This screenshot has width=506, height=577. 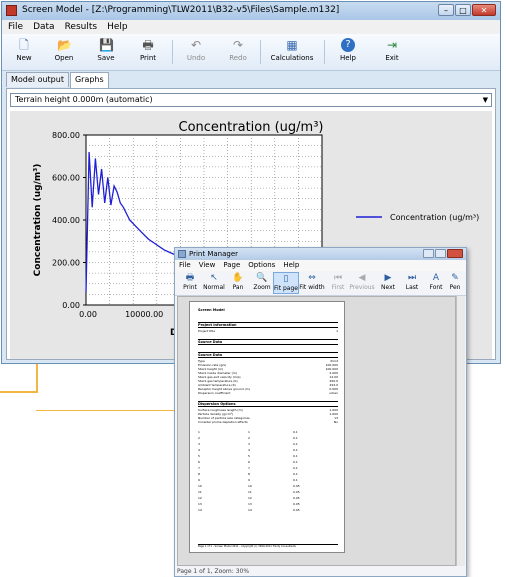 I want to click on page-data-value: urban, so click(x=333, y=393).